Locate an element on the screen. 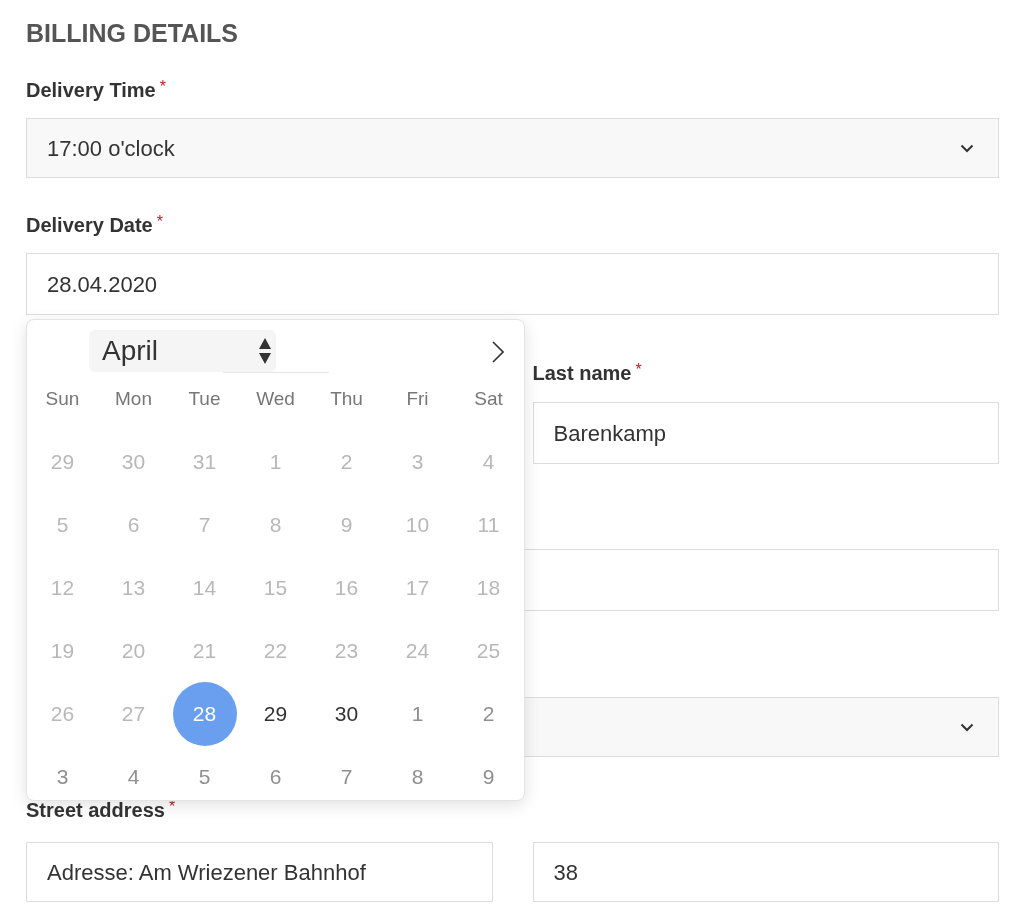  calendar-day: 23 is located at coordinates (346, 651).